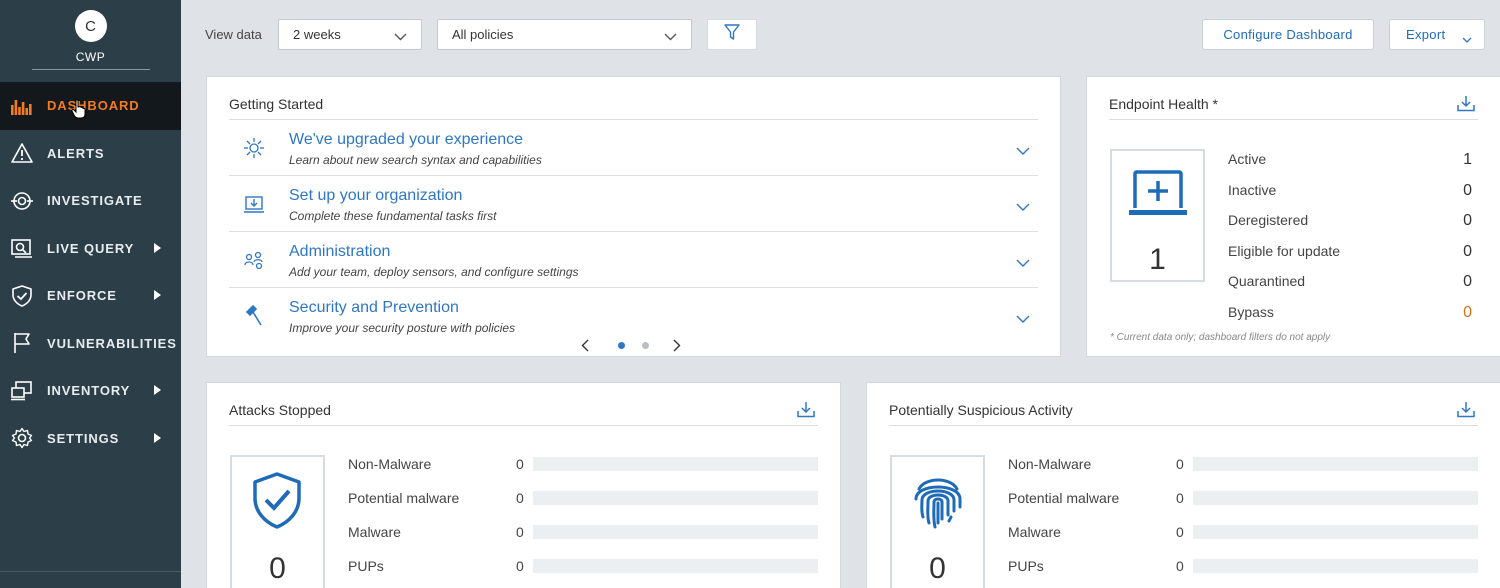  I want to click on psa-row-potential-malware: Potential malware 0, so click(1243, 500).